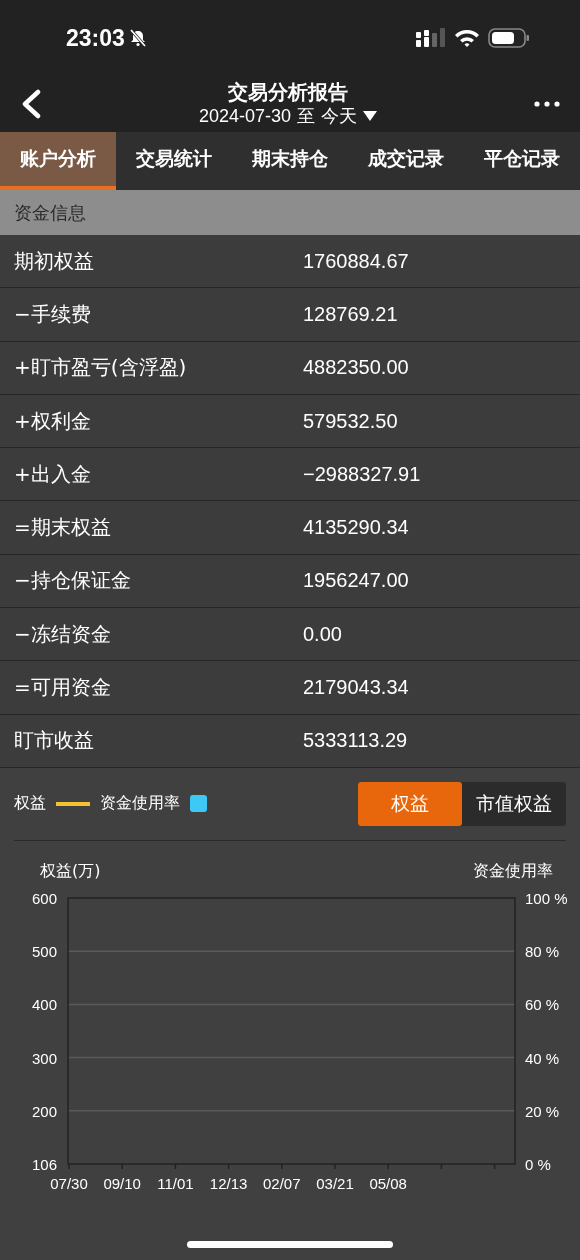 This screenshot has height=1260, width=580. I want to click on toggle-button: 市值权益, so click(514, 803).